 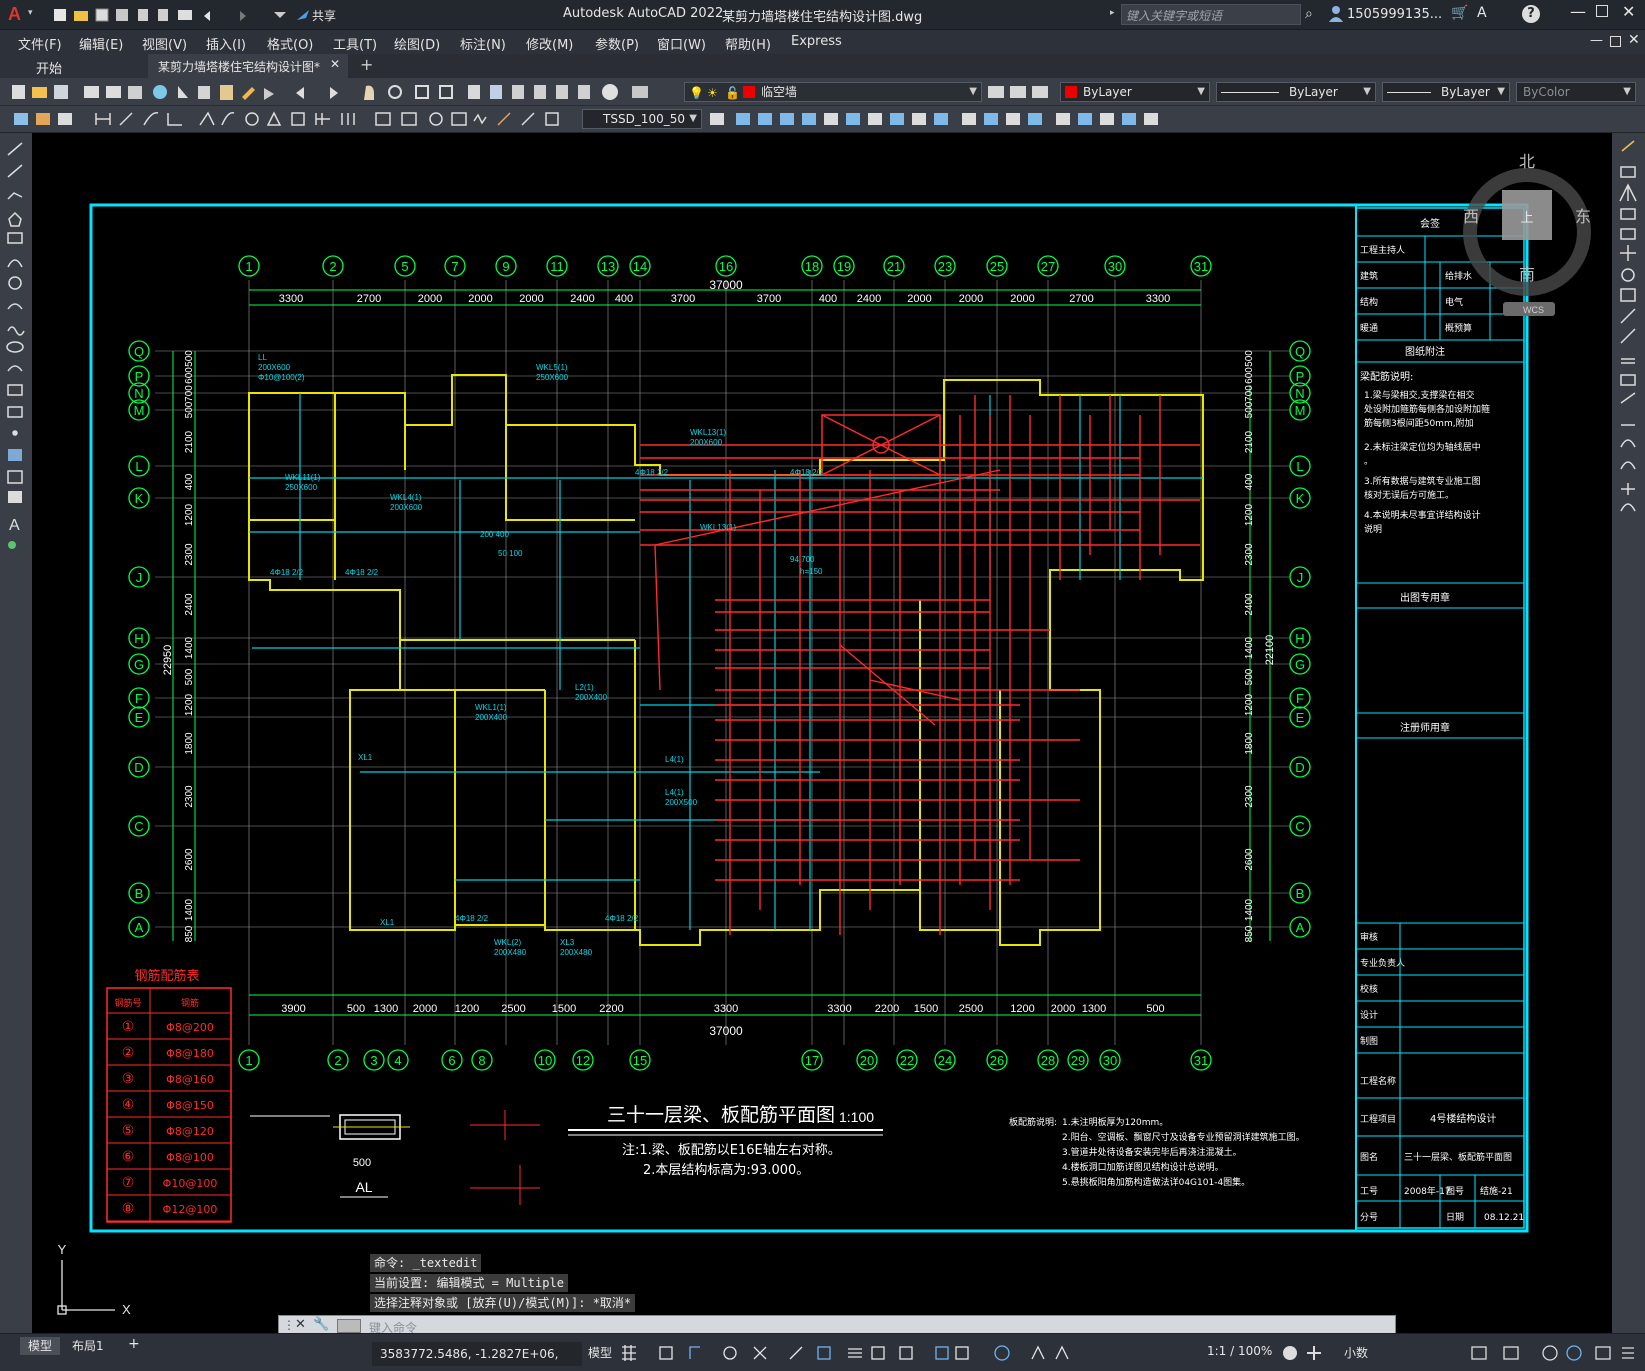 What do you see at coordinates (945, 266) in the screenshot?
I see `axis-bubble-top-23: 23` at bounding box center [945, 266].